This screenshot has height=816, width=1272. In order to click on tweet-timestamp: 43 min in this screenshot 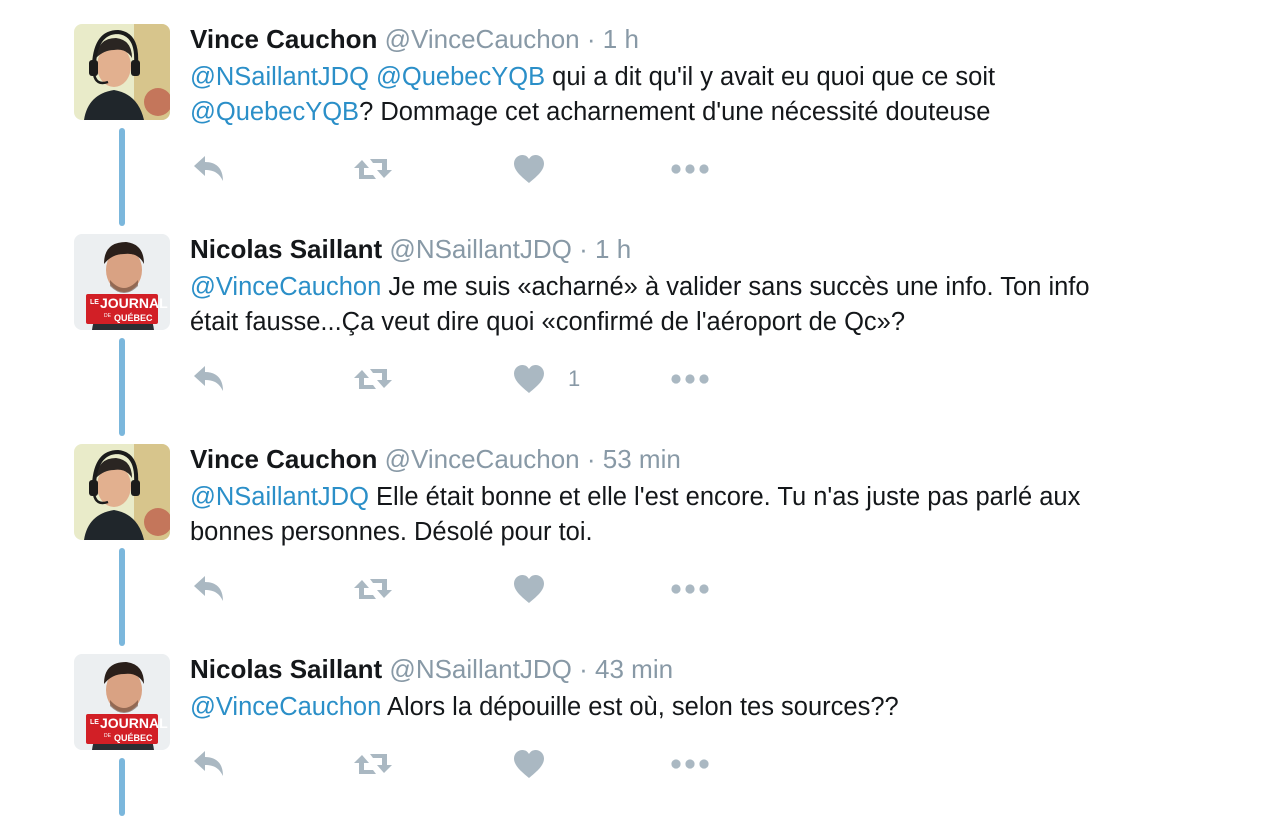, I will do `click(634, 669)`.